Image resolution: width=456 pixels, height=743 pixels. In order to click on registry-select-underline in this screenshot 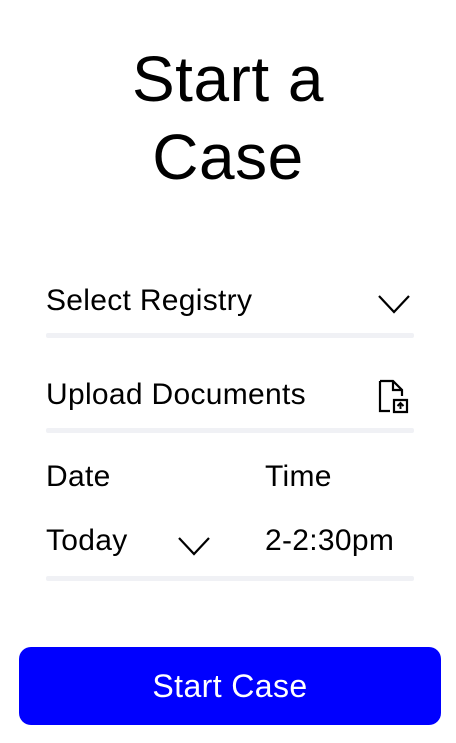, I will do `click(230, 335)`.